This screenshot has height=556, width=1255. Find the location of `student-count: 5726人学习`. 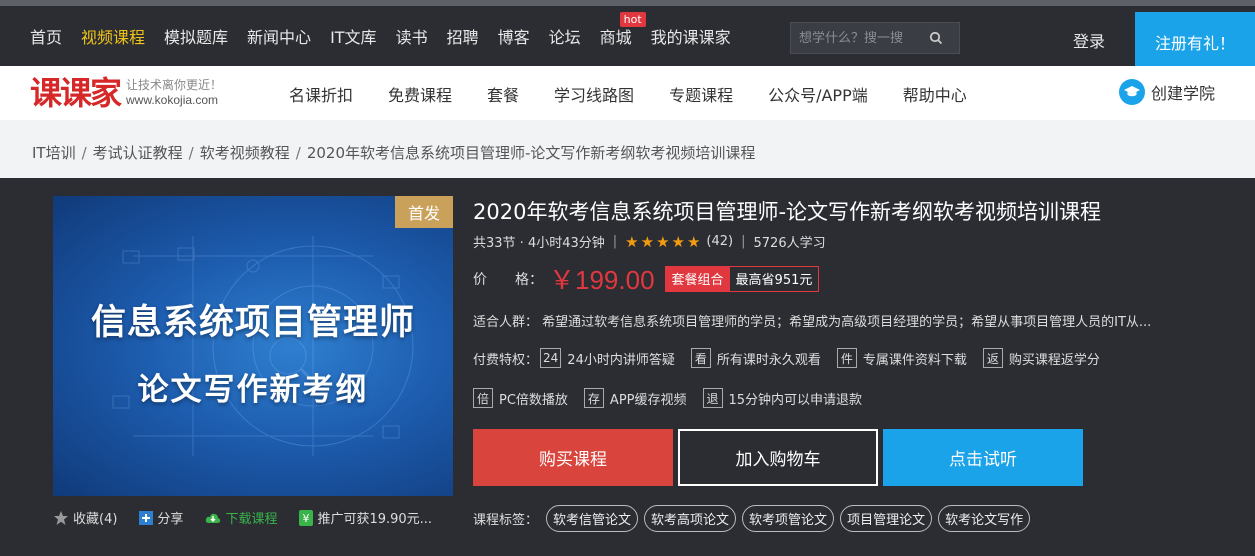

student-count: 5726人学习 is located at coordinates (789, 243).